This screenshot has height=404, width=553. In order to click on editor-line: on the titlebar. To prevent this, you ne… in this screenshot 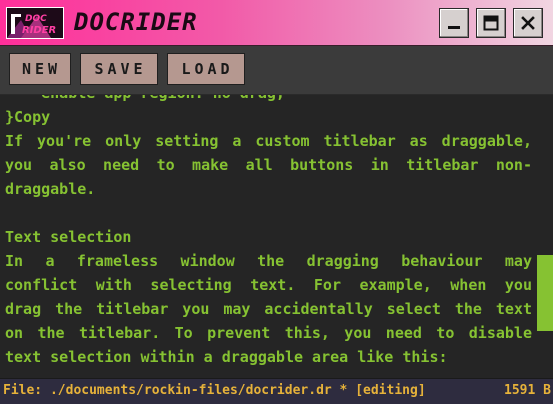, I will do `click(268, 333)`.